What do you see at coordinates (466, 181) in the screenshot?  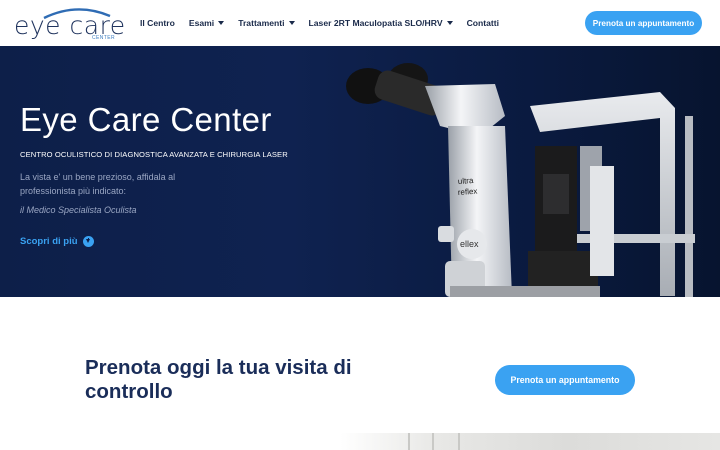 I see `ultra-label: ultra` at bounding box center [466, 181].